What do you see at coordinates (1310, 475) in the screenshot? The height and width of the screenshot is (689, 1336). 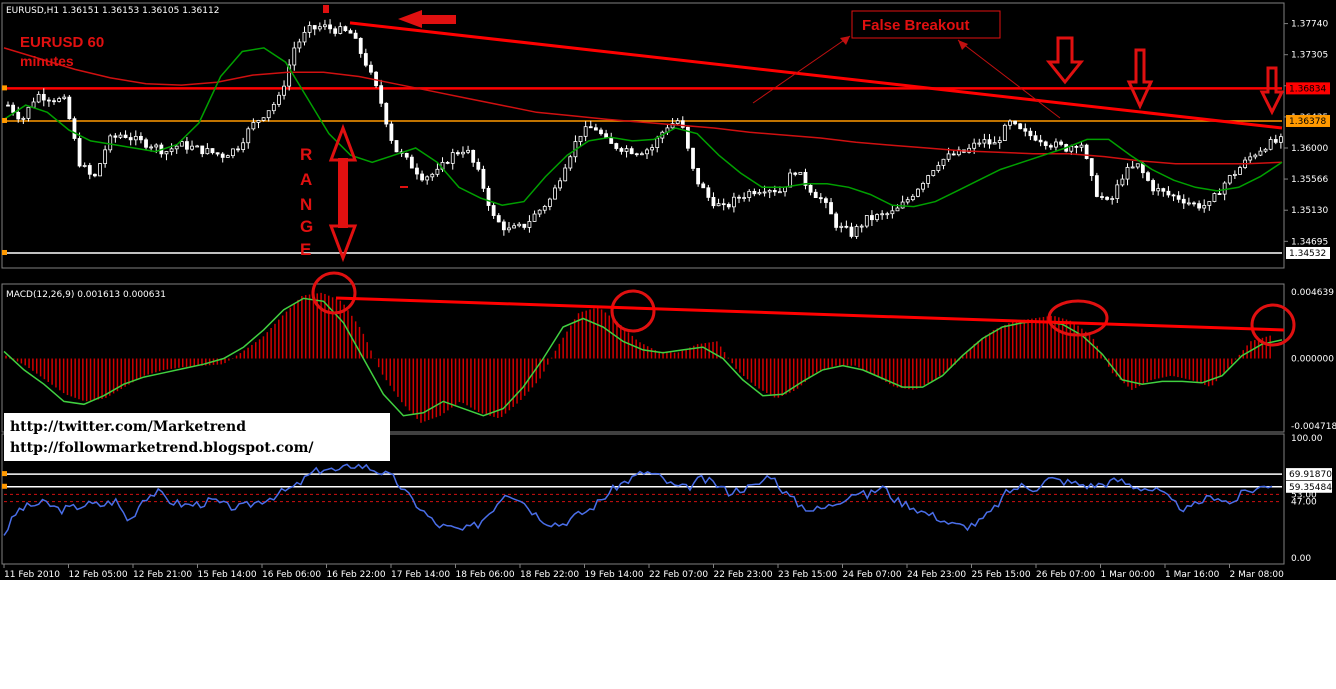 I see `rsi-level-label: 69.91870` at bounding box center [1310, 475].